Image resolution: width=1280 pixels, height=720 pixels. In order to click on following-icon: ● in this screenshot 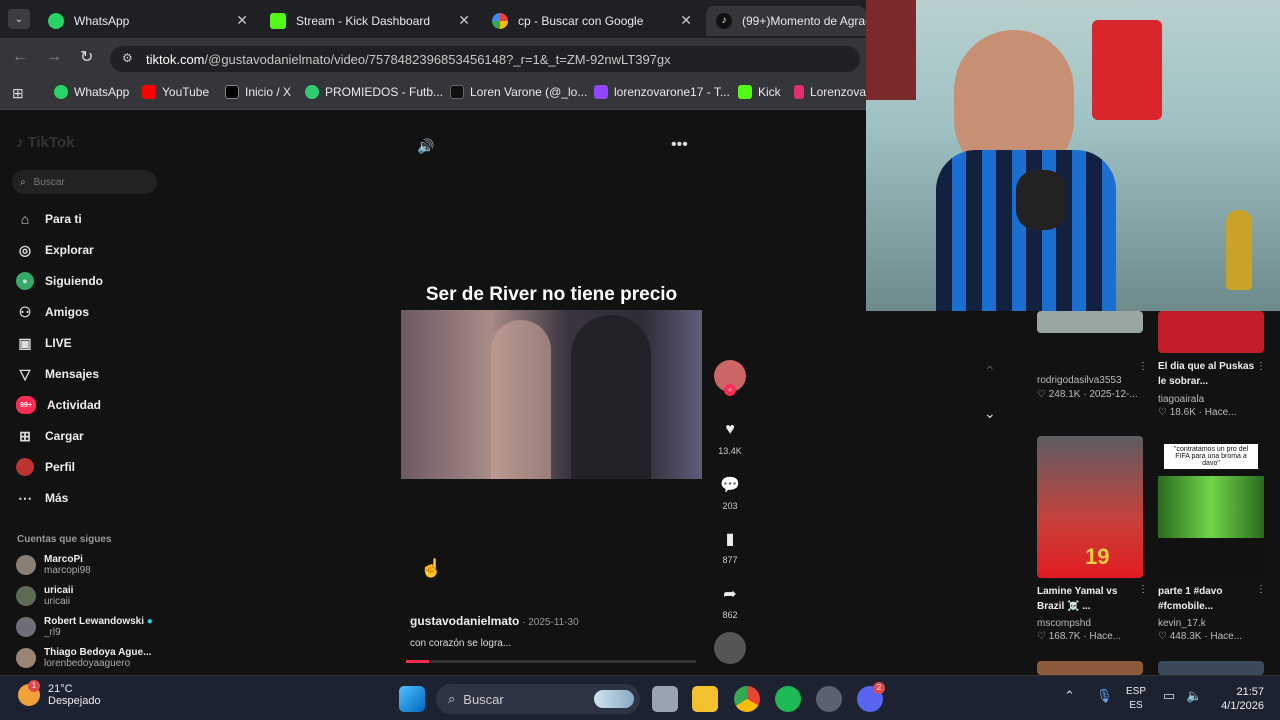, I will do `click(25, 281)`.